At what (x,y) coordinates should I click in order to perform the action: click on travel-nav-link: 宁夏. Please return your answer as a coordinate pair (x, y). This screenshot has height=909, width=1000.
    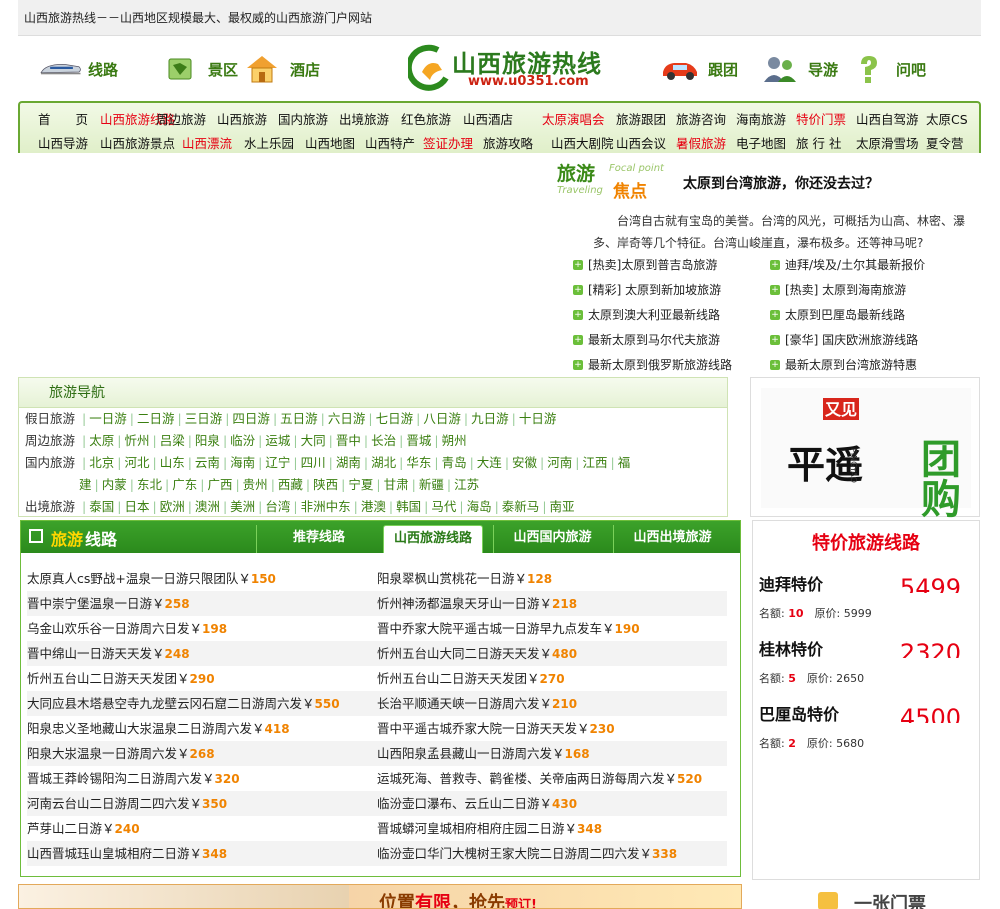
    Looking at the image, I should click on (360, 484).